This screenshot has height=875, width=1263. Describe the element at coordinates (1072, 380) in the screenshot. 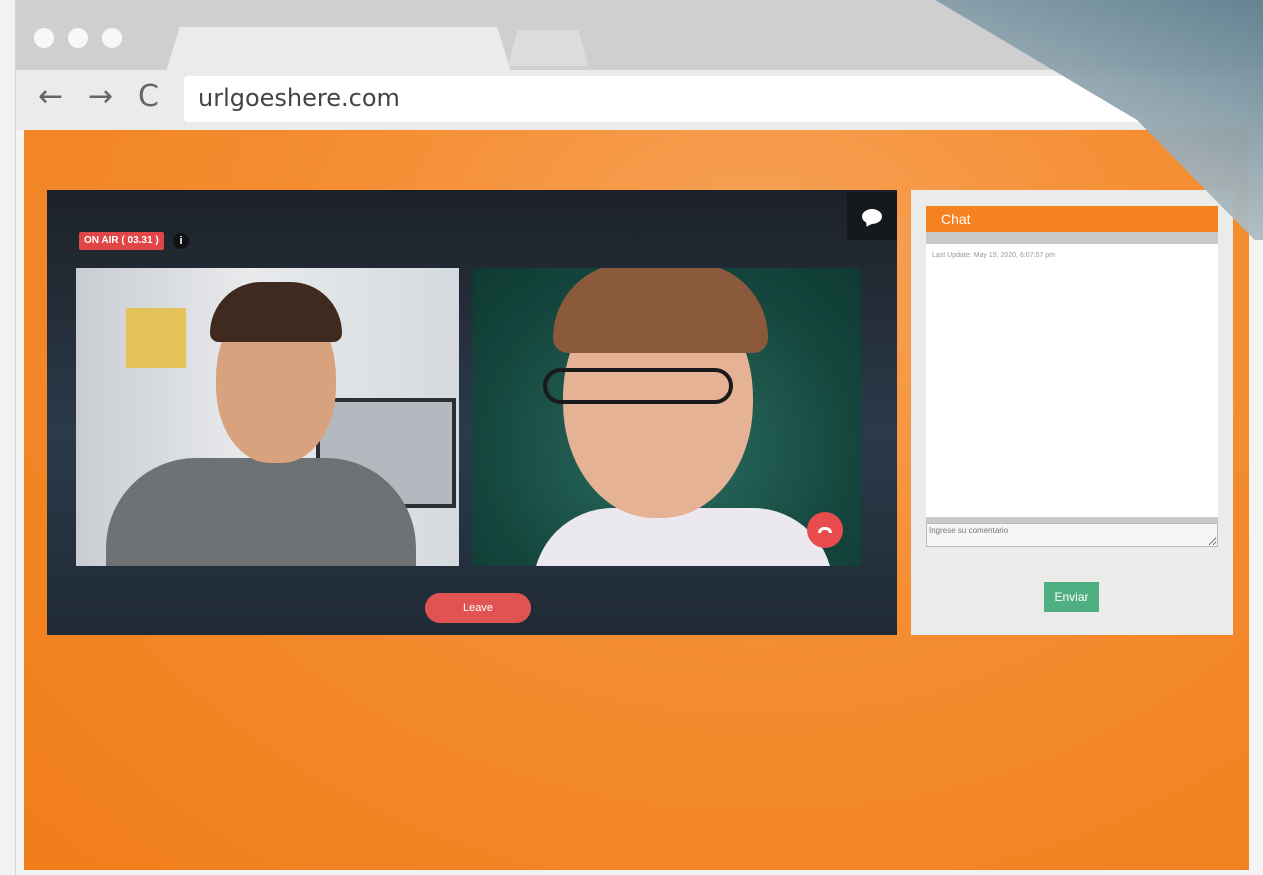

I see `chat-log: Last Update: May 19, 2020, 6:07:57 pm` at that location.